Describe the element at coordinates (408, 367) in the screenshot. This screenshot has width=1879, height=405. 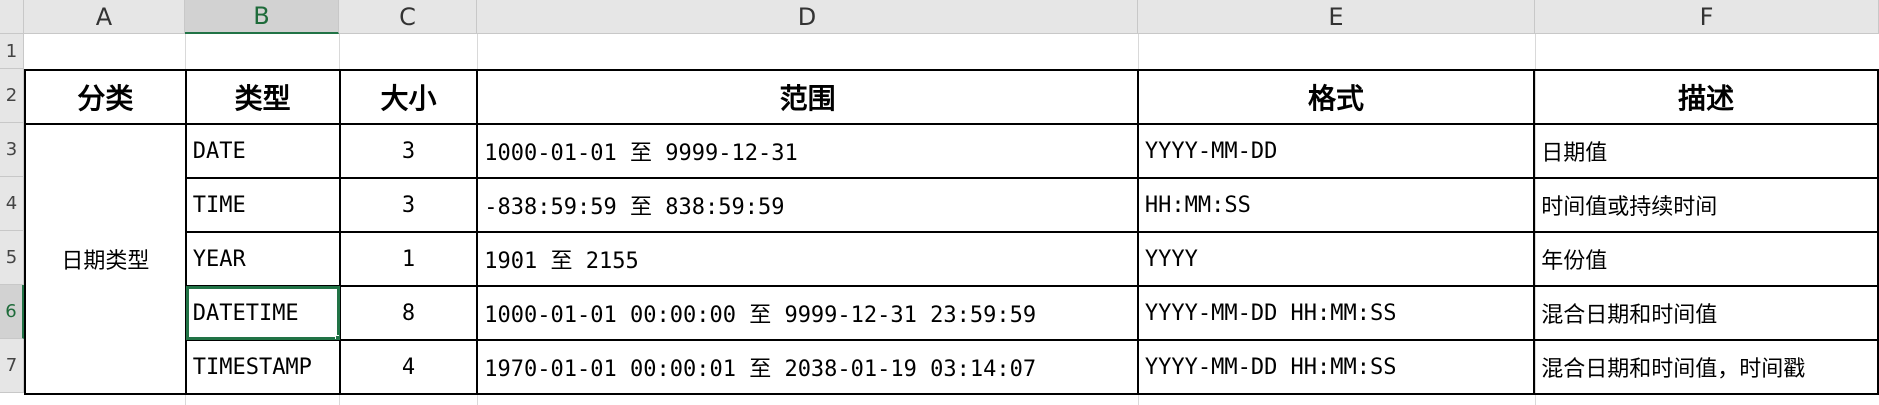
I see `size-cell: 4` at that location.